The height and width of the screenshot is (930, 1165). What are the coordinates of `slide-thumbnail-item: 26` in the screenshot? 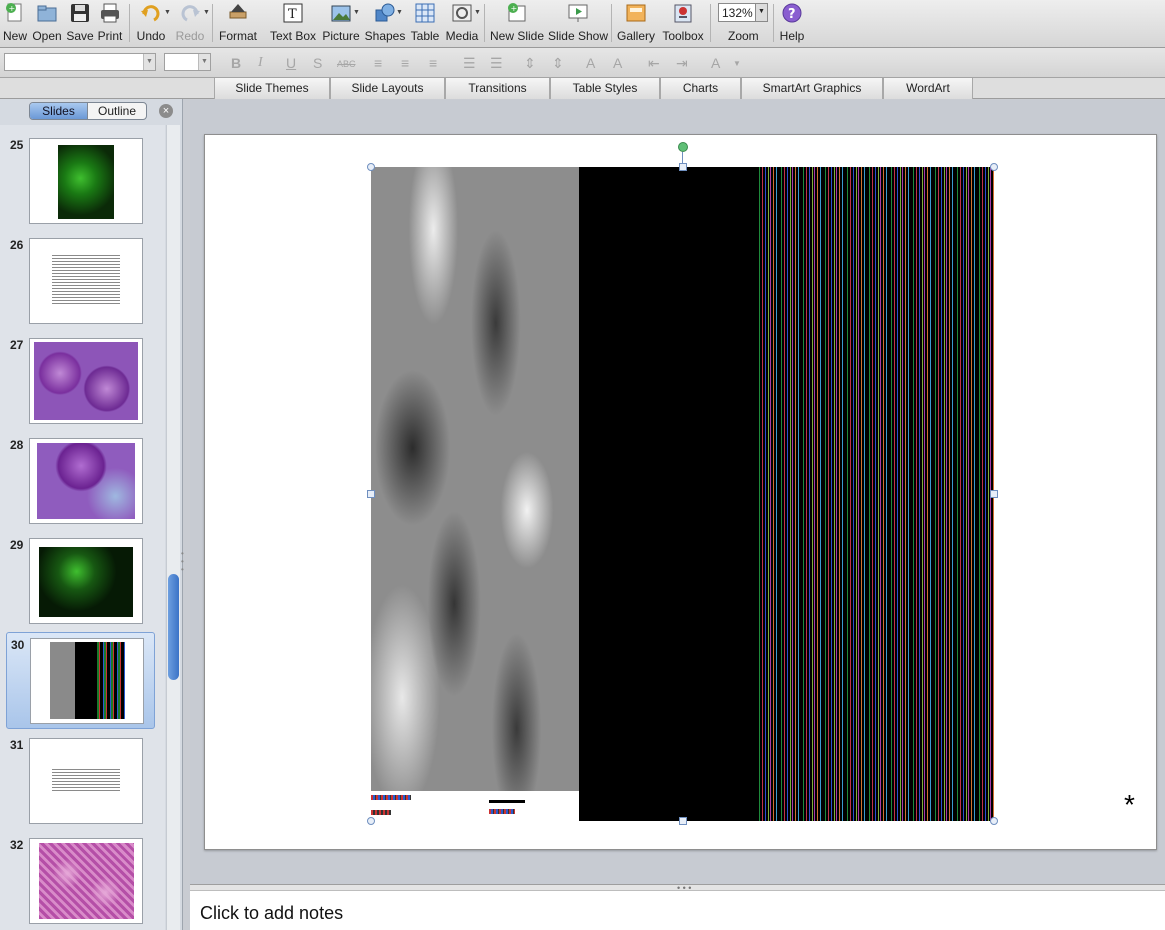 It's located at (82, 288).